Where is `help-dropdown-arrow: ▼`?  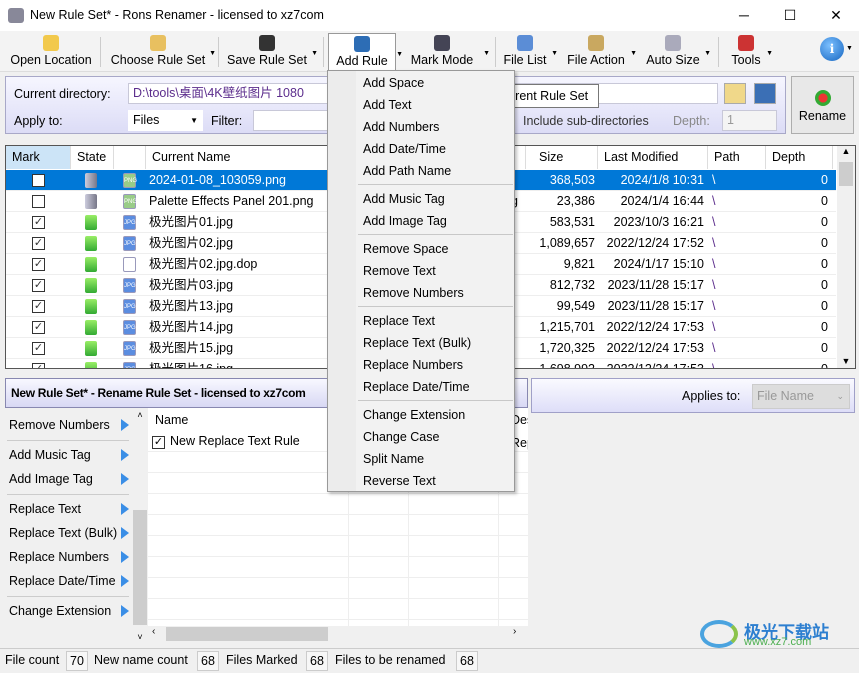 help-dropdown-arrow: ▼ is located at coordinates (849, 48).